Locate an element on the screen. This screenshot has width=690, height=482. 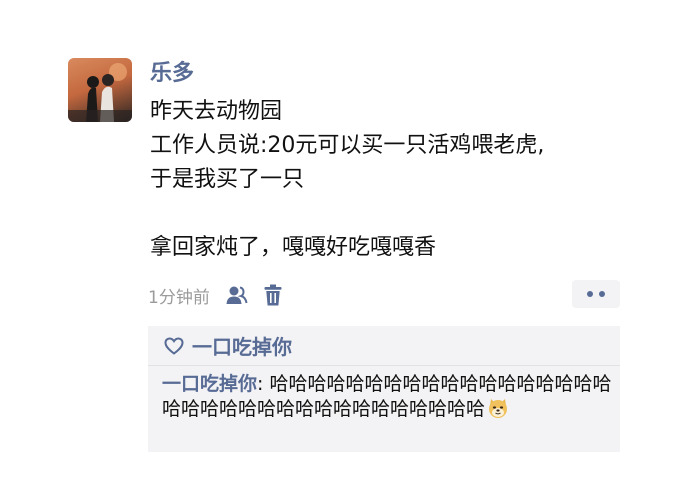
post-line: 于是我买了一只 is located at coordinates (227, 179).